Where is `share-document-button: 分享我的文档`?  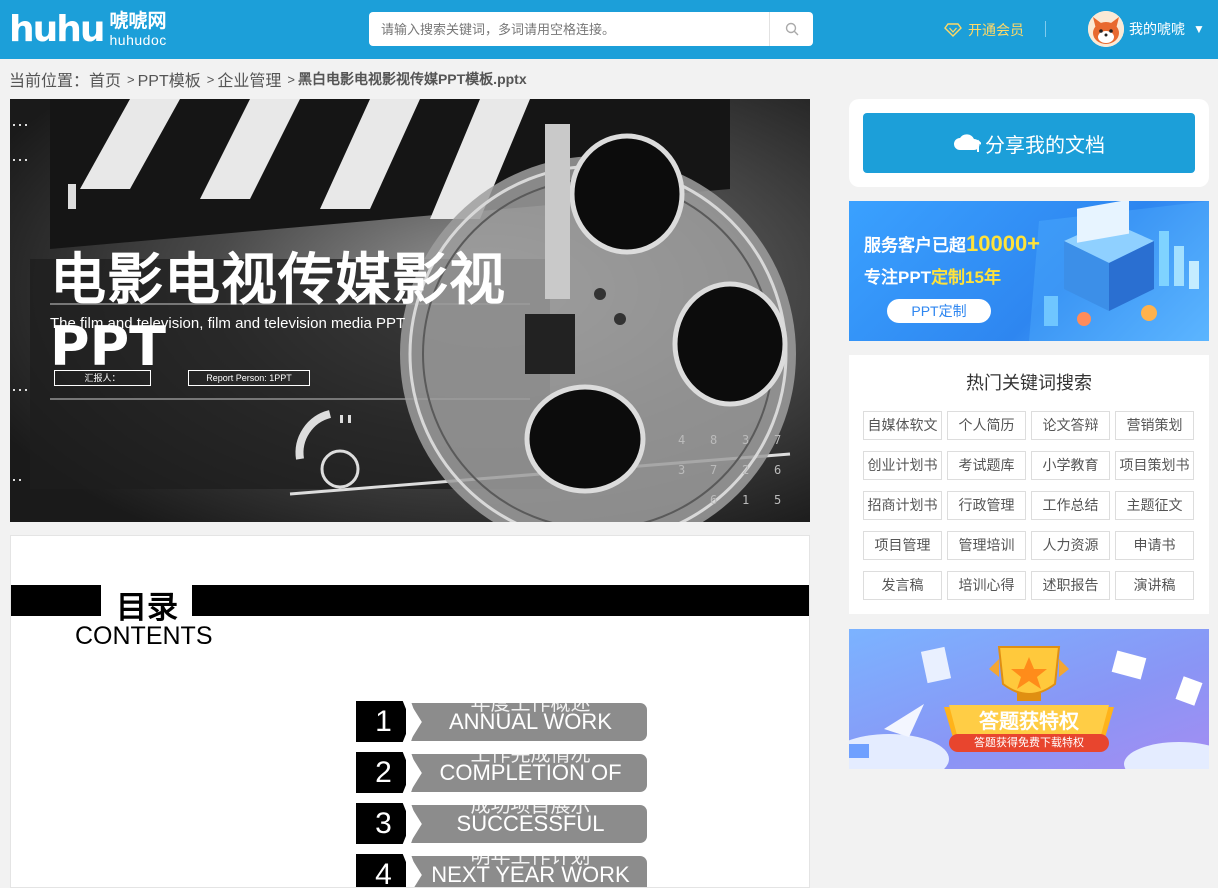 share-document-button: 分享我的文档 is located at coordinates (1029, 143).